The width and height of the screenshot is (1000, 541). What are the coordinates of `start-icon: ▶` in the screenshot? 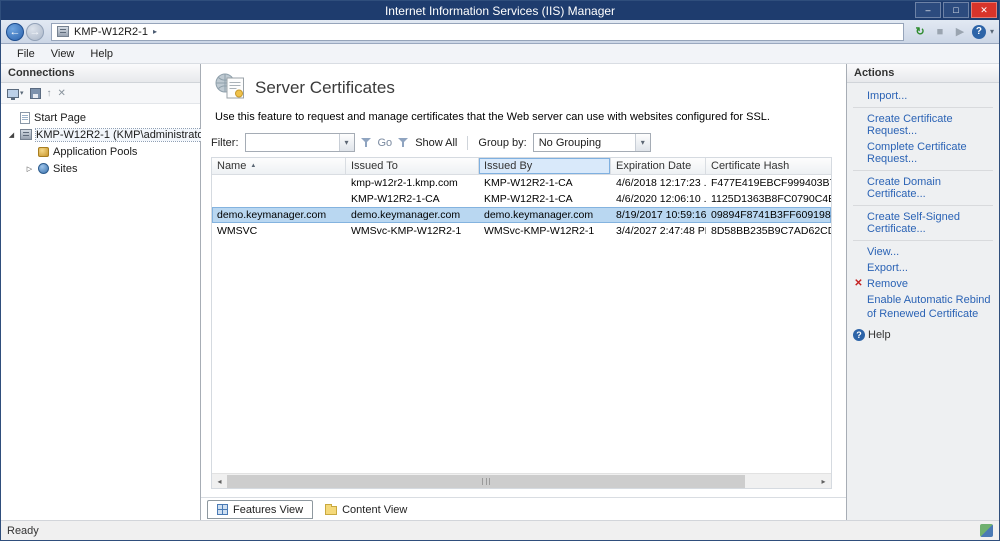 It's located at (960, 32).